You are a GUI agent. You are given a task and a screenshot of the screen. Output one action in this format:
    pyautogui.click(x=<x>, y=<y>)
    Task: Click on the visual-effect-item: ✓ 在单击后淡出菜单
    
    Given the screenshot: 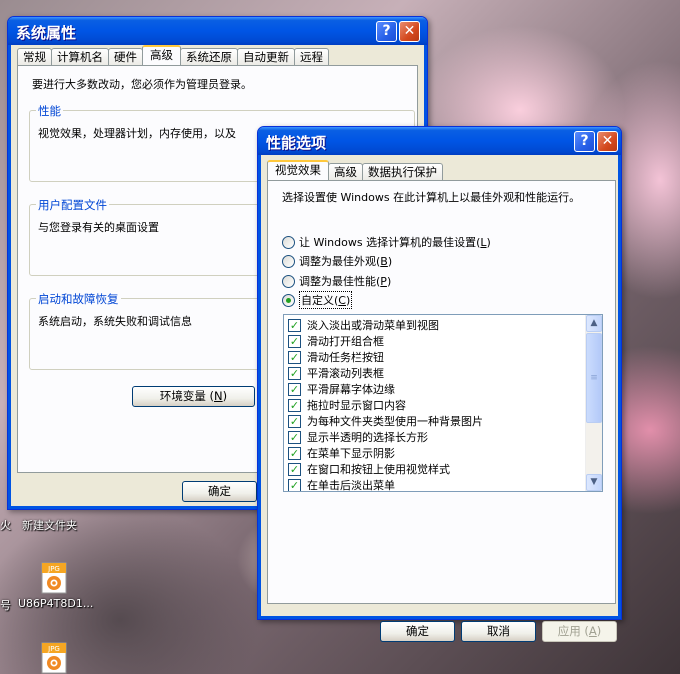 What is the action you would take?
    pyautogui.click(x=443, y=484)
    